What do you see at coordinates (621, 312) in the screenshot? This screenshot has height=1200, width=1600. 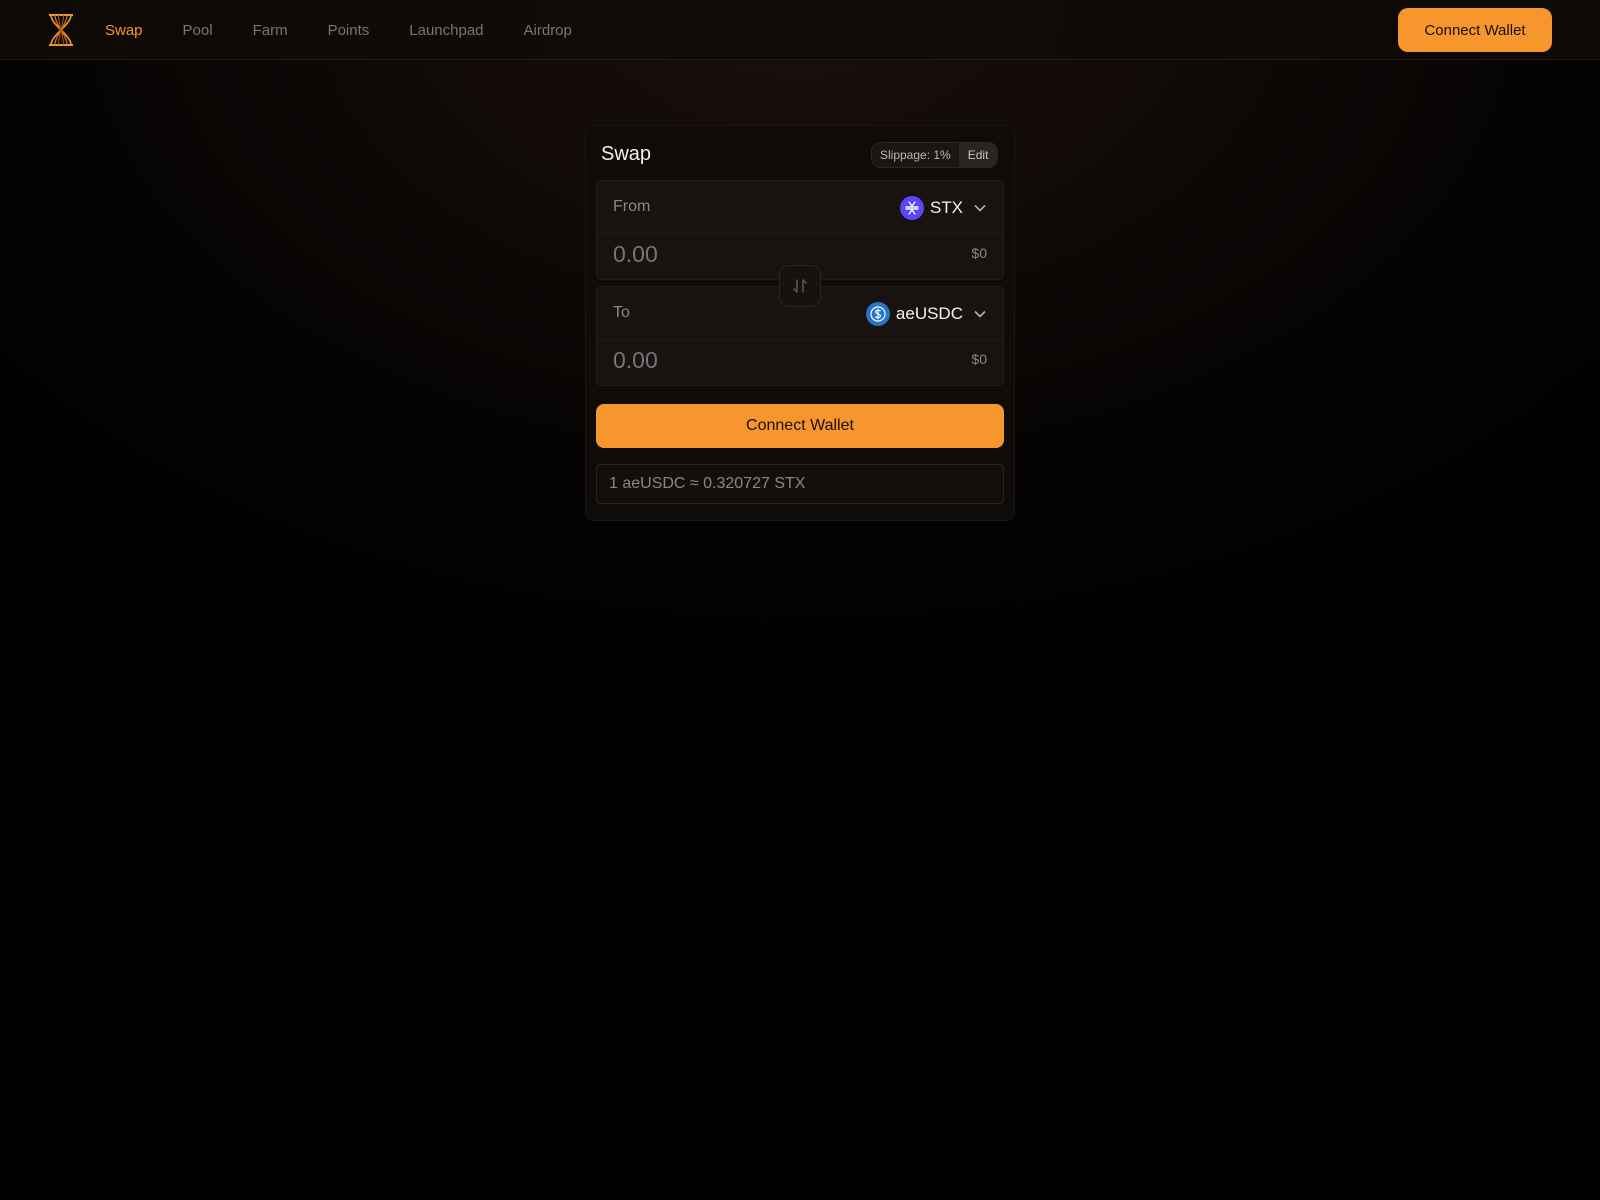 I see `to-label: To` at bounding box center [621, 312].